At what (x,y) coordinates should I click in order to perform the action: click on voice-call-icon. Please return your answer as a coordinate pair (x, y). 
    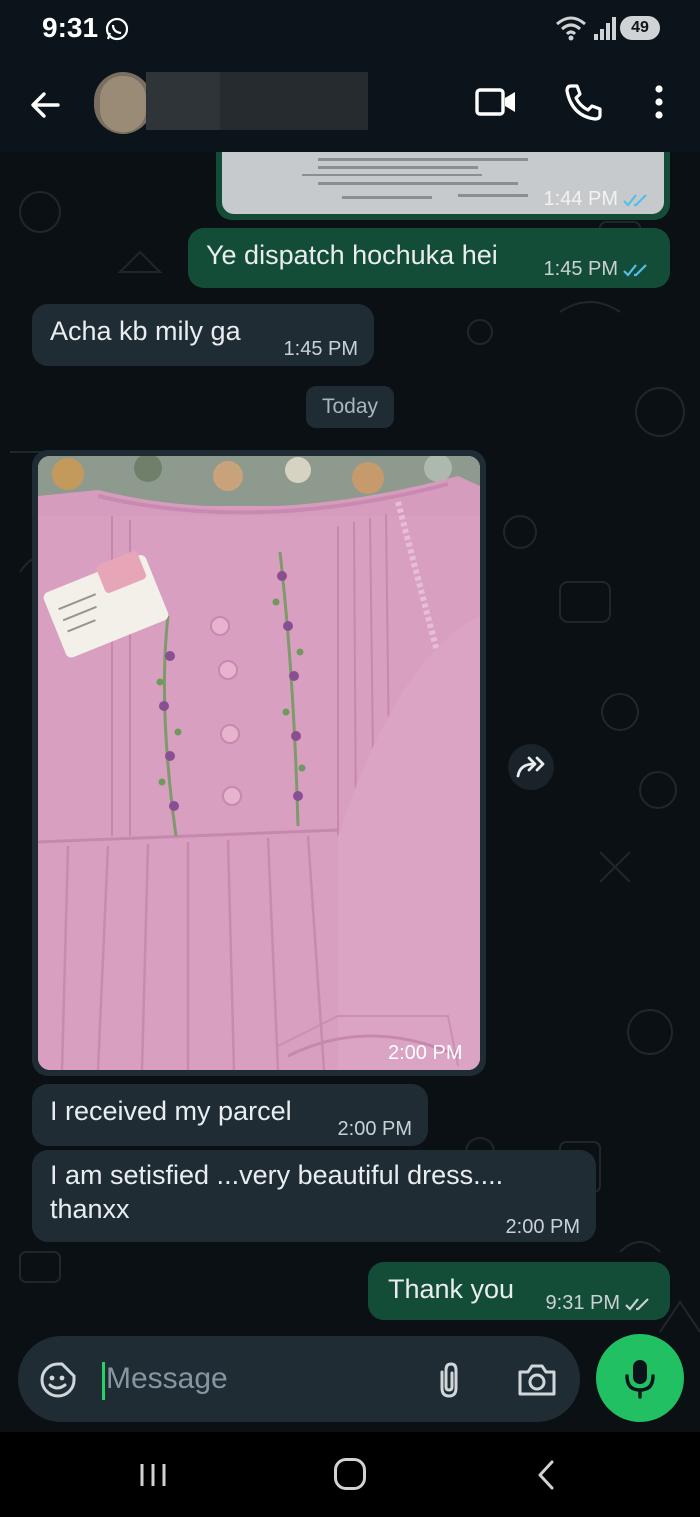
    Looking at the image, I should click on (584, 102).